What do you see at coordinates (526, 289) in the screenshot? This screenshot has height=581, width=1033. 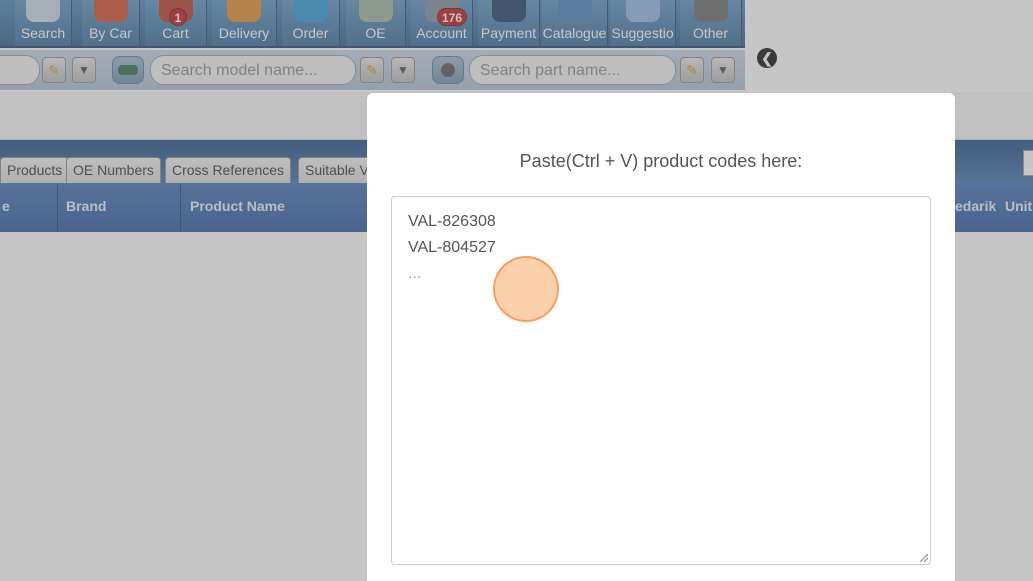 I see `cursor-highlight` at bounding box center [526, 289].